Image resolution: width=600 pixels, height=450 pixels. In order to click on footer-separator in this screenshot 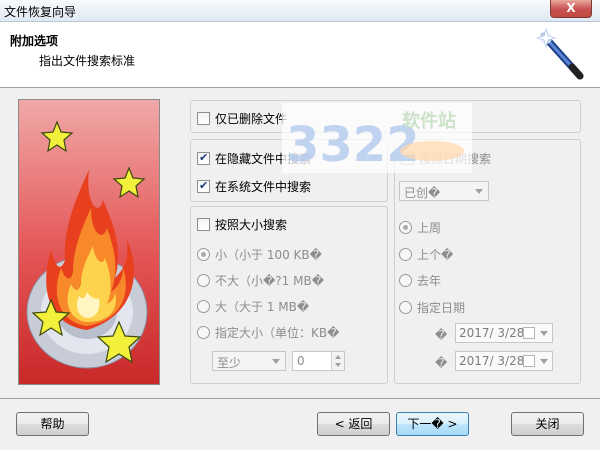, I will do `click(300, 398)`.